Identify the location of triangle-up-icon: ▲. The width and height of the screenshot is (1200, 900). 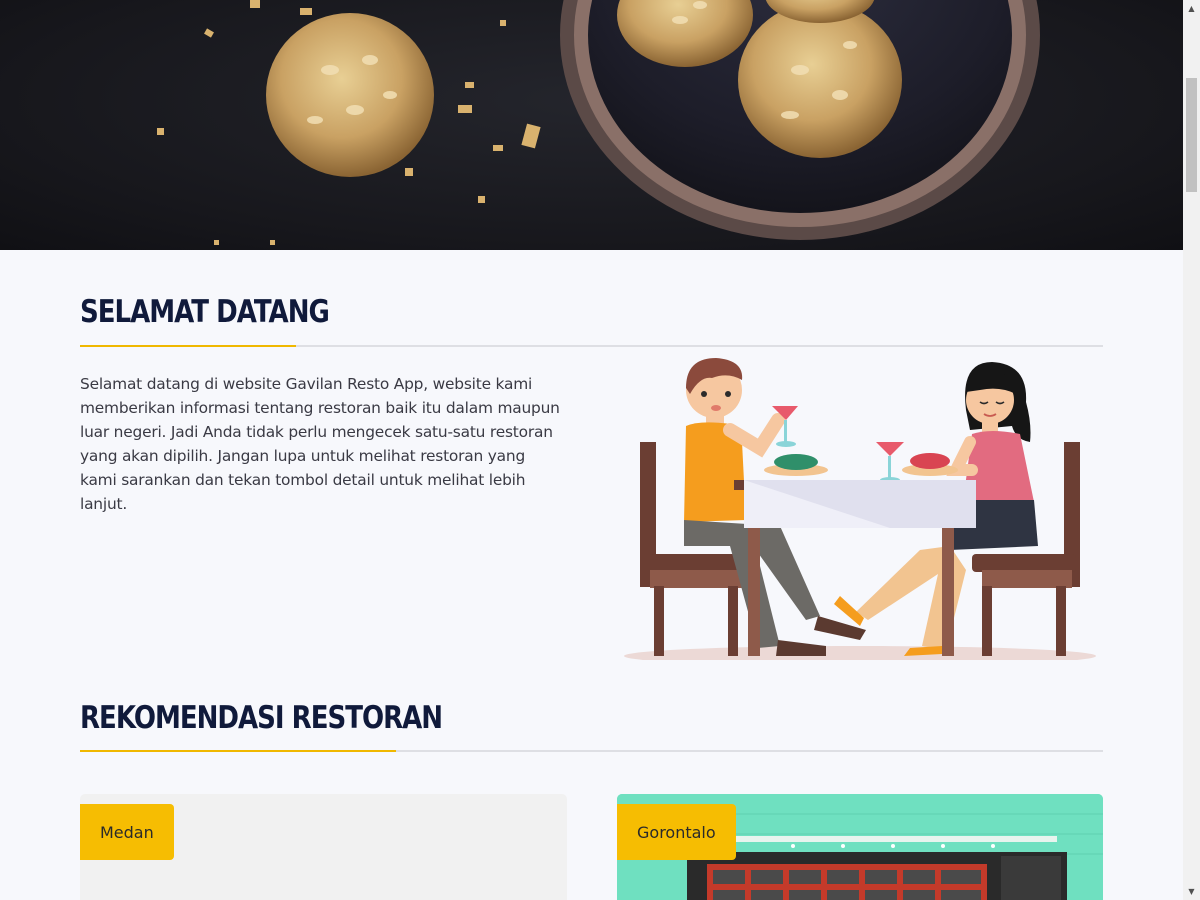
(1191, 8).